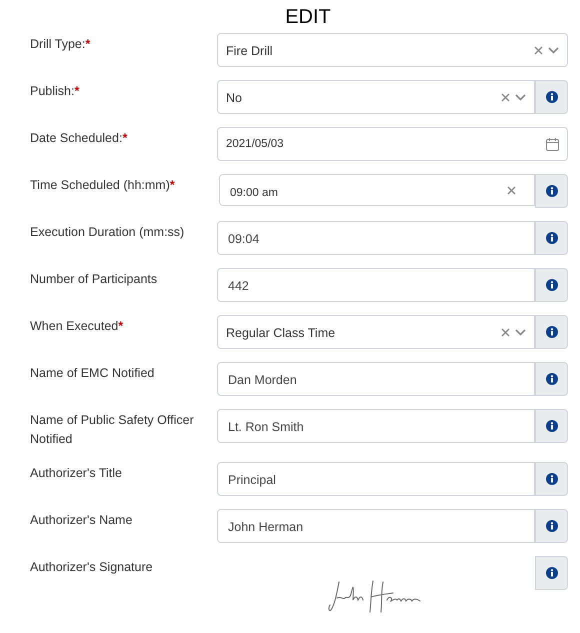  I want to click on field-label: Authorizer's Name, so click(81, 520).